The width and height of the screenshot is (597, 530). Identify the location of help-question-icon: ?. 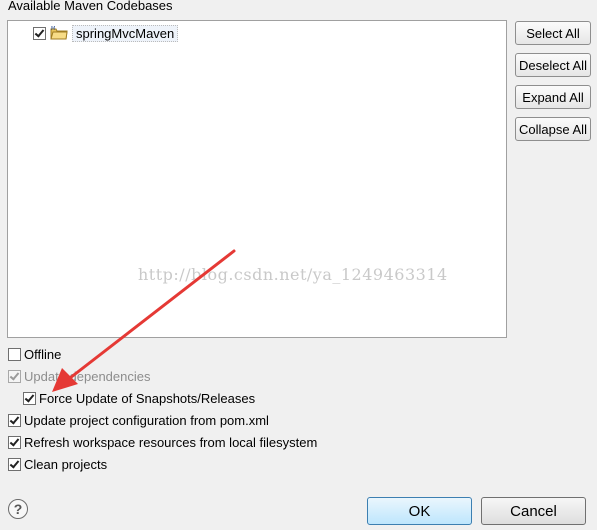
(18, 509).